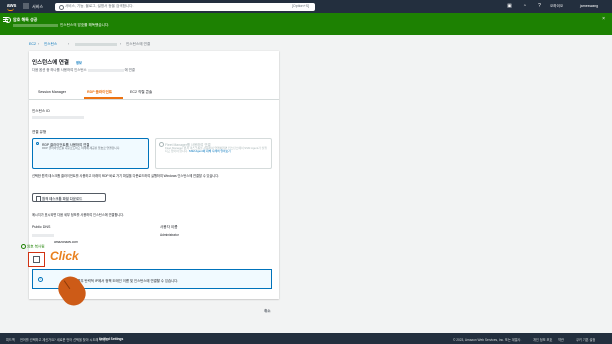 The height and width of the screenshot is (344, 612). I want to click on footer-privacy: 개인 정보 보호, so click(542, 339).